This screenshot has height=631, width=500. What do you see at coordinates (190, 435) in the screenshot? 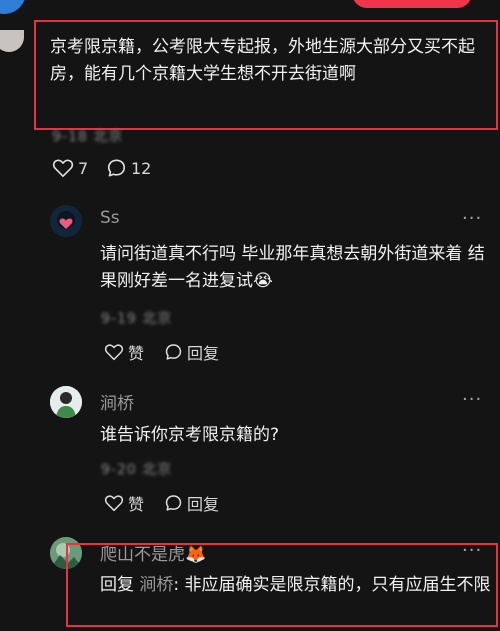
I see `reply-text: 谁告诉你京考限京籍的?` at bounding box center [190, 435].